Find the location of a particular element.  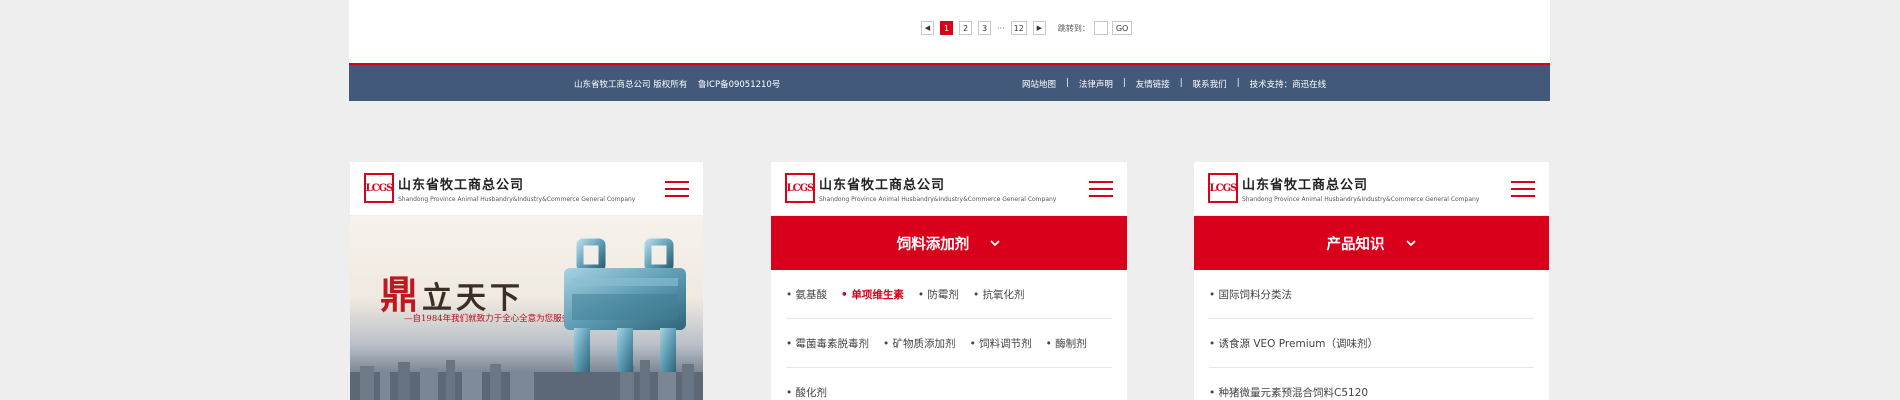

page-button-3: 3 is located at coordinates (984, 28).